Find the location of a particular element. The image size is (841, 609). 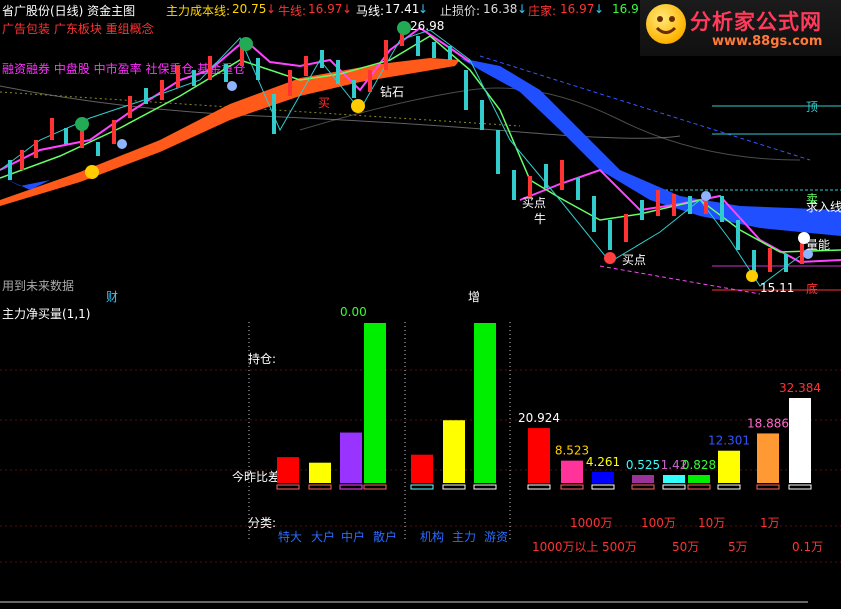

category-main-force: 主力 is located at coordinates (464, 537).